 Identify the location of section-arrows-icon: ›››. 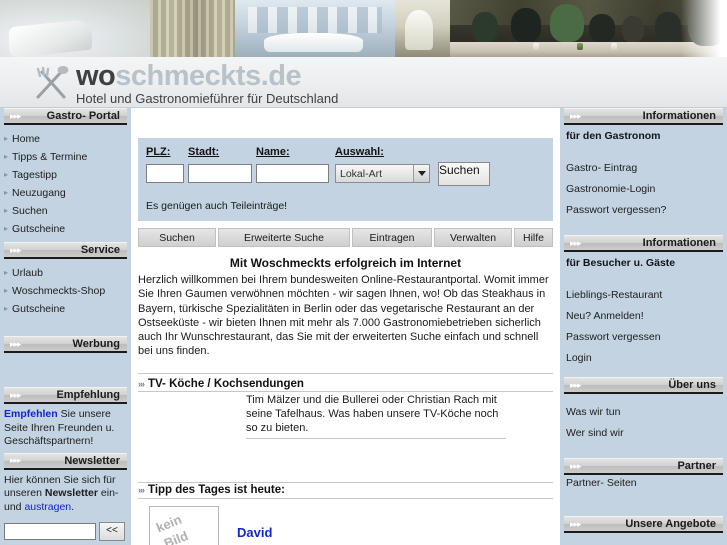
(141, 490).